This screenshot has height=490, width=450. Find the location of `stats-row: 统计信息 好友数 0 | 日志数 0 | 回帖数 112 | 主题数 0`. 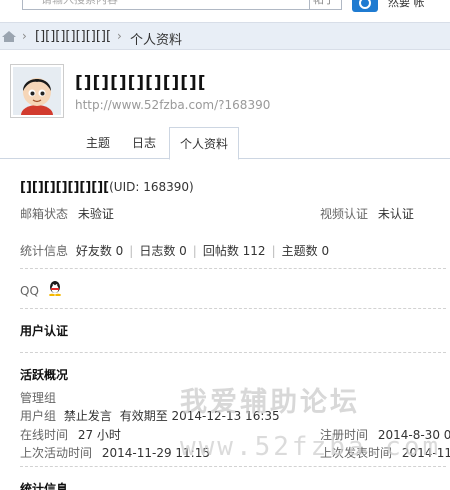

stats-row: 统计信息 好友数 0 | 日志数 0 | 回帖数 112 | 主题数 0 is located at coordinates (174, 250).